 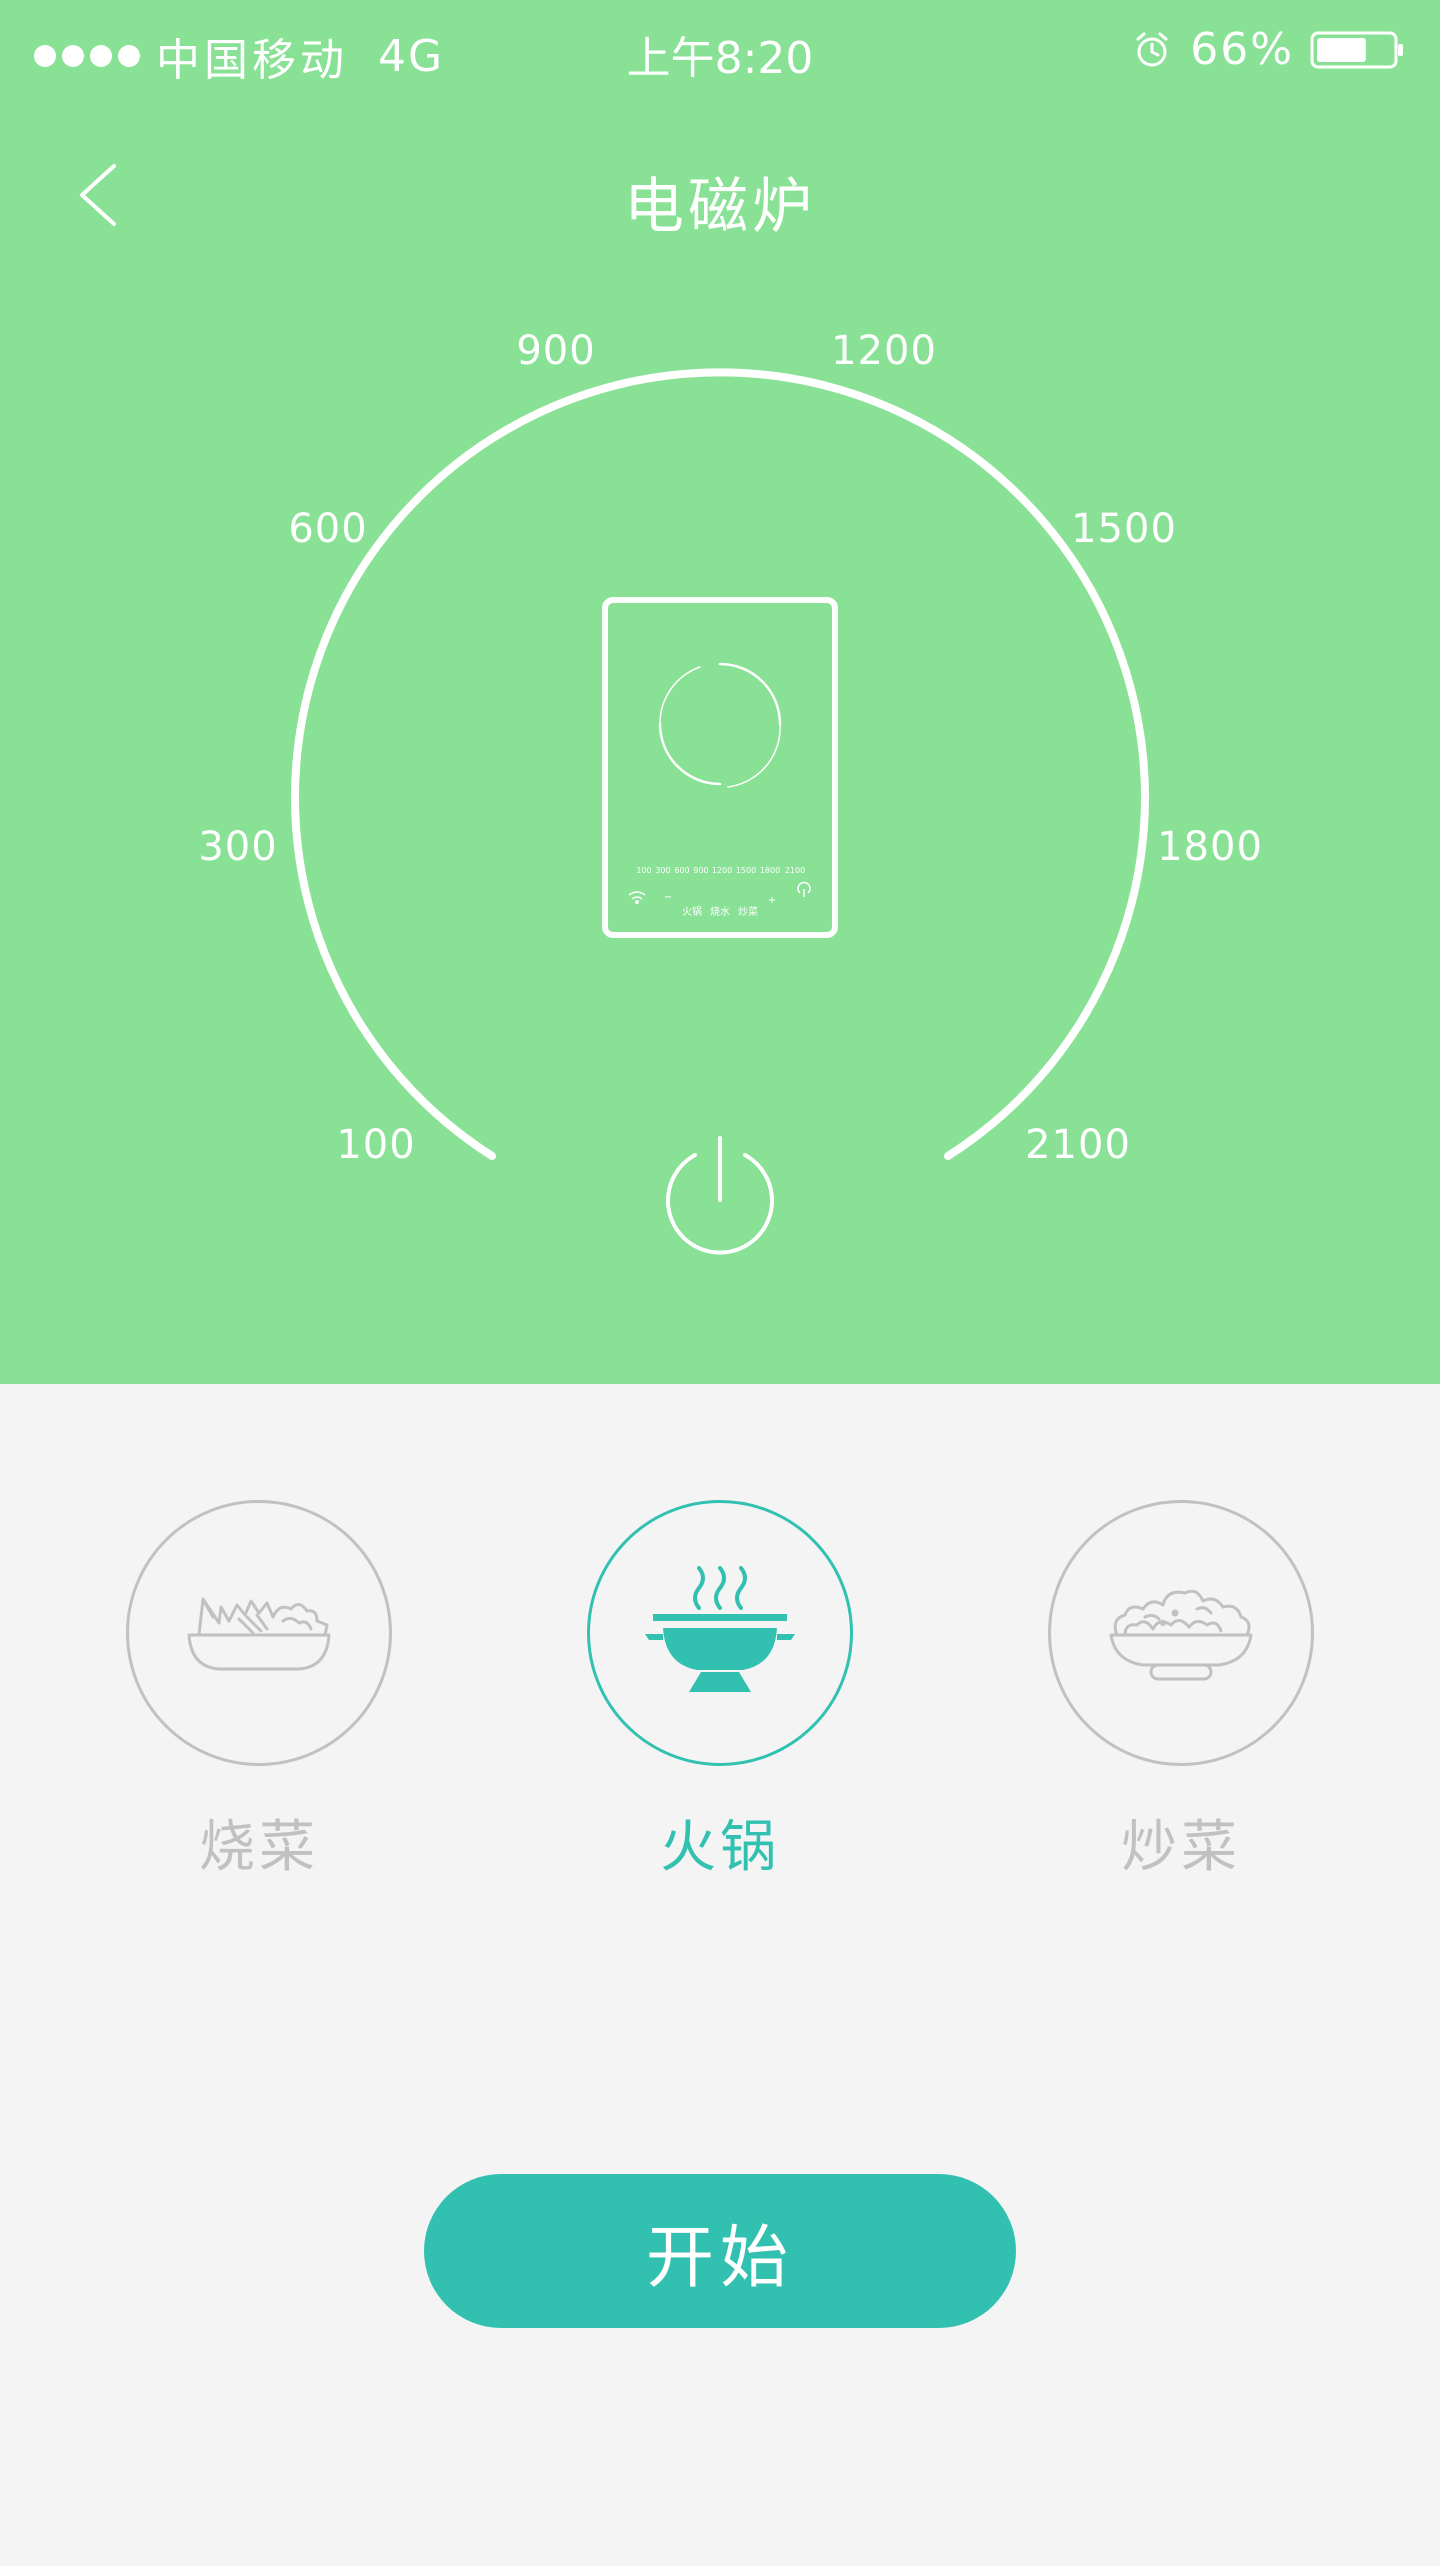 I want to click on device-plus: +, so click(x=772, y=900).